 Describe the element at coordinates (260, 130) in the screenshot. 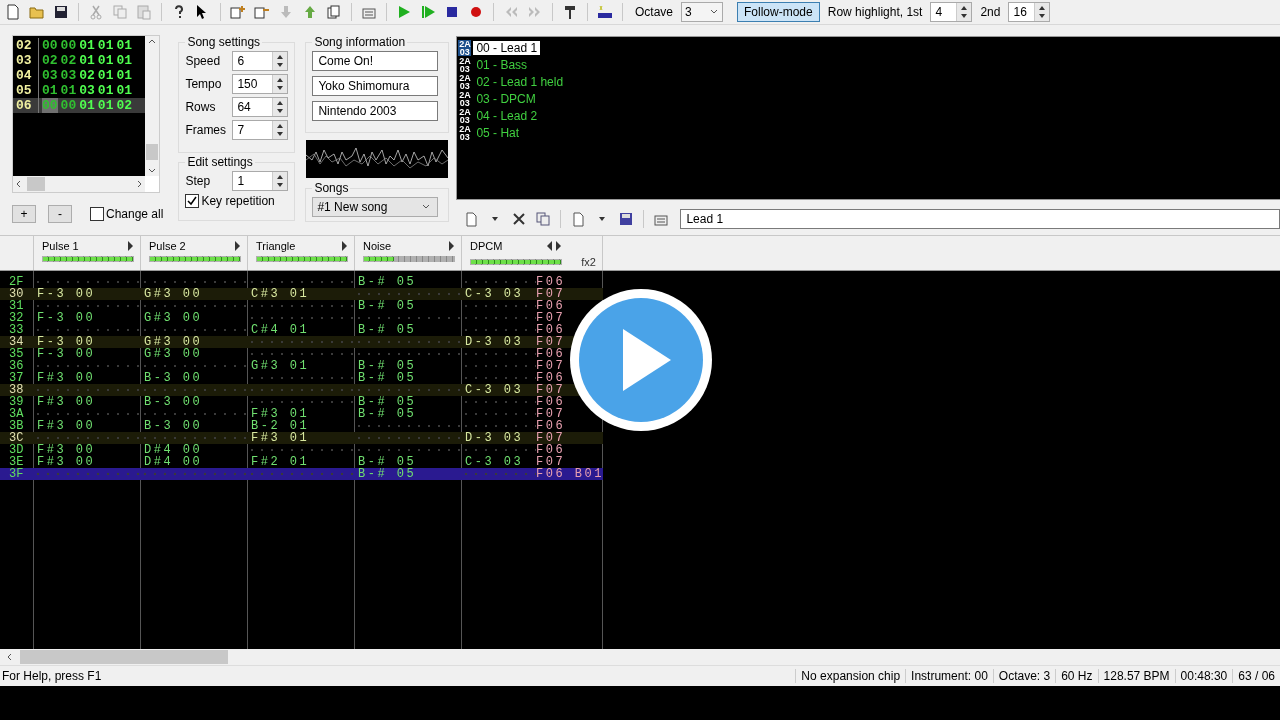

I see `number-spinner: 7` at that location.